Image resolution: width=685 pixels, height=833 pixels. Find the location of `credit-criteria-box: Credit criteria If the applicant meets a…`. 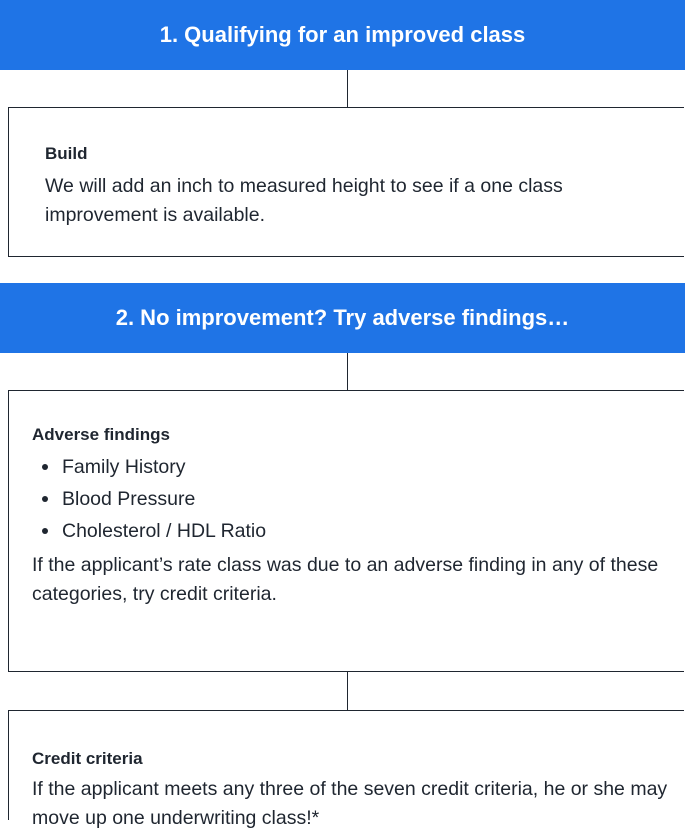

credit-criteria-box: Credit criteria If the applicant meets a… is located at coordinates (346, 769).